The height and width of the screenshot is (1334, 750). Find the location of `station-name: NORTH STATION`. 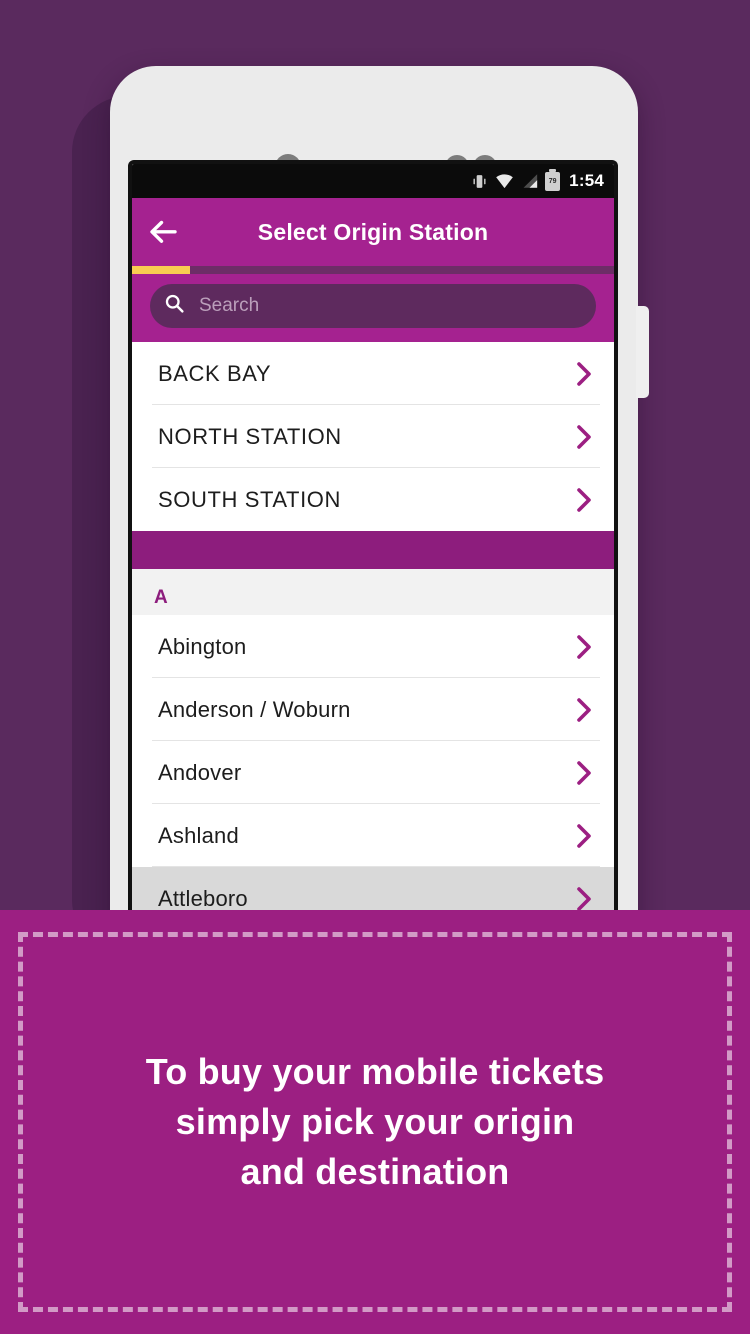

station-name: NORTH STATION is located at coordinates (250, 436).